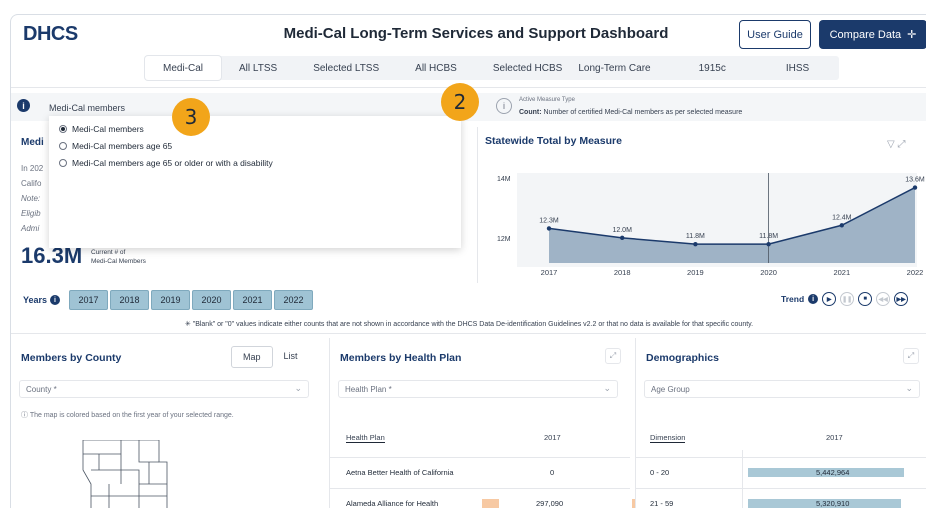  What do you see at coordinates (622, 272) in the screenshot?
I see `x-tick-label: 2018` at bounding box center [622, 272].